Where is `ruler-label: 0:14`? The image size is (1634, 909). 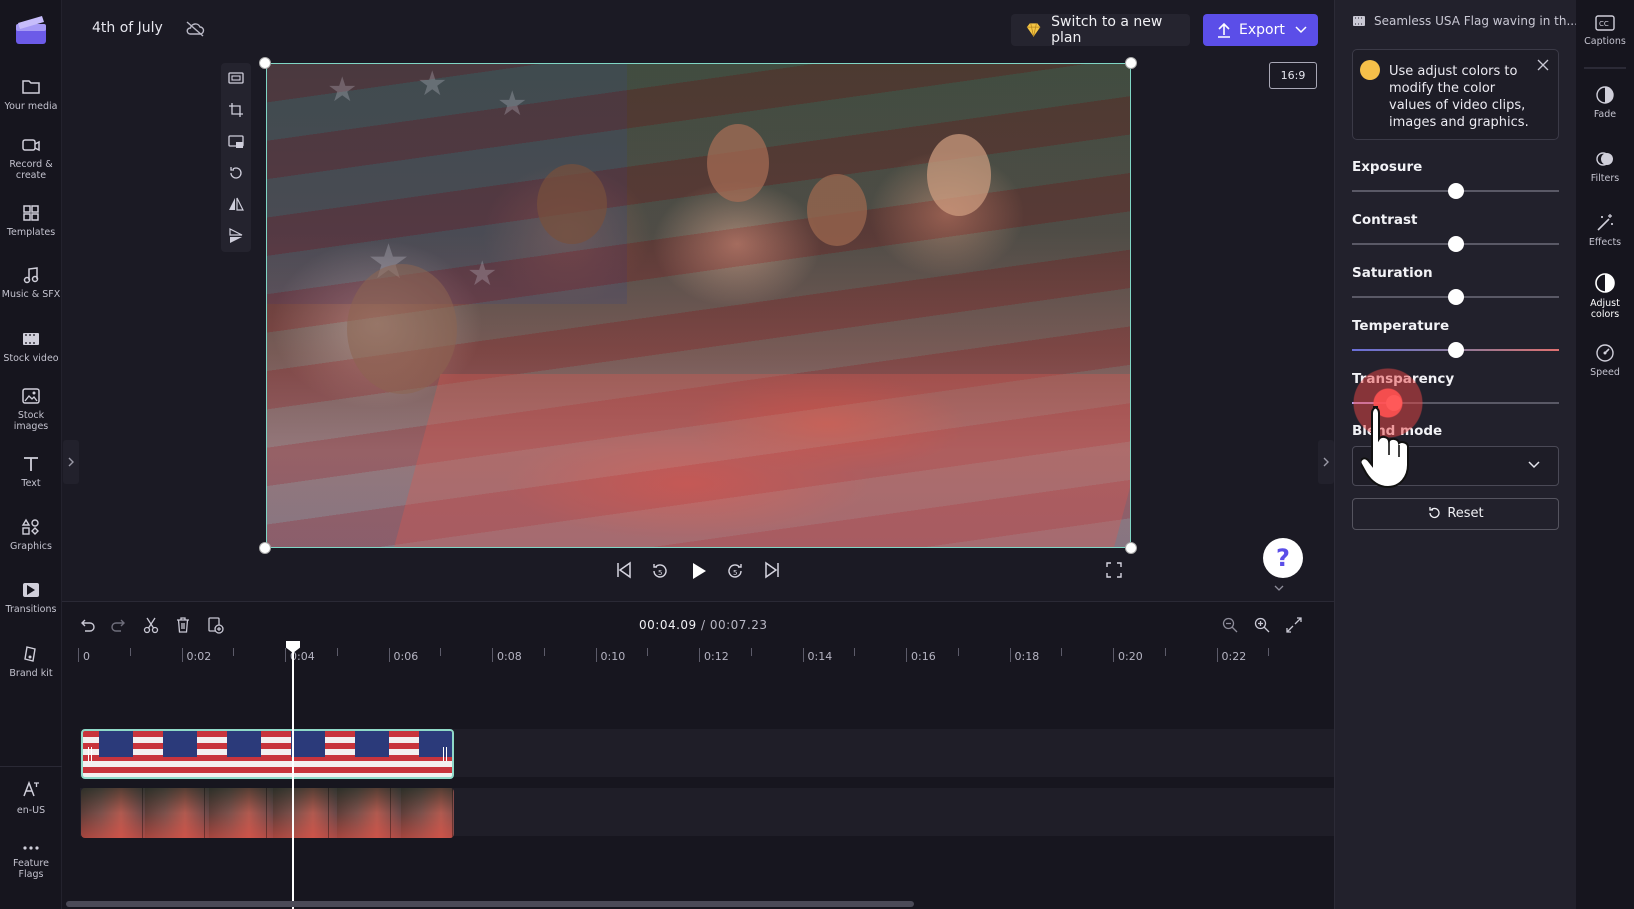
ruler-label: 0:14 is located at coordinates (820, 656).